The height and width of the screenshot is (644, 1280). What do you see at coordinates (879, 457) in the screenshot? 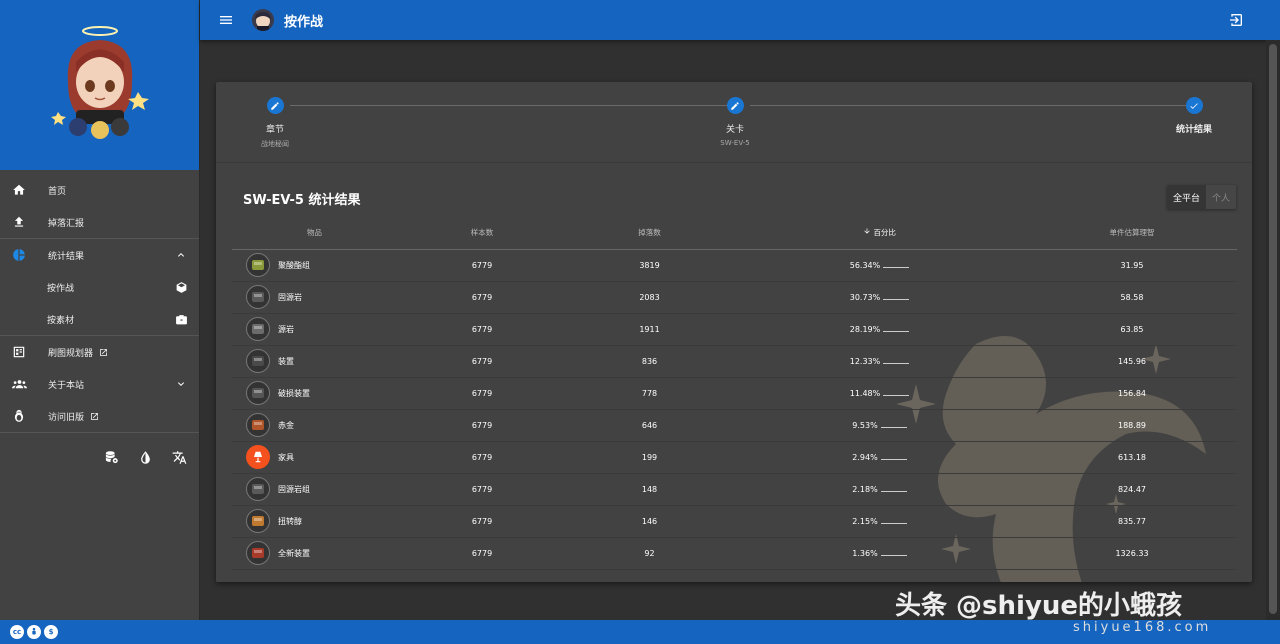
I see `percent-cell: 2.94%` at bounding box center [879, 457].